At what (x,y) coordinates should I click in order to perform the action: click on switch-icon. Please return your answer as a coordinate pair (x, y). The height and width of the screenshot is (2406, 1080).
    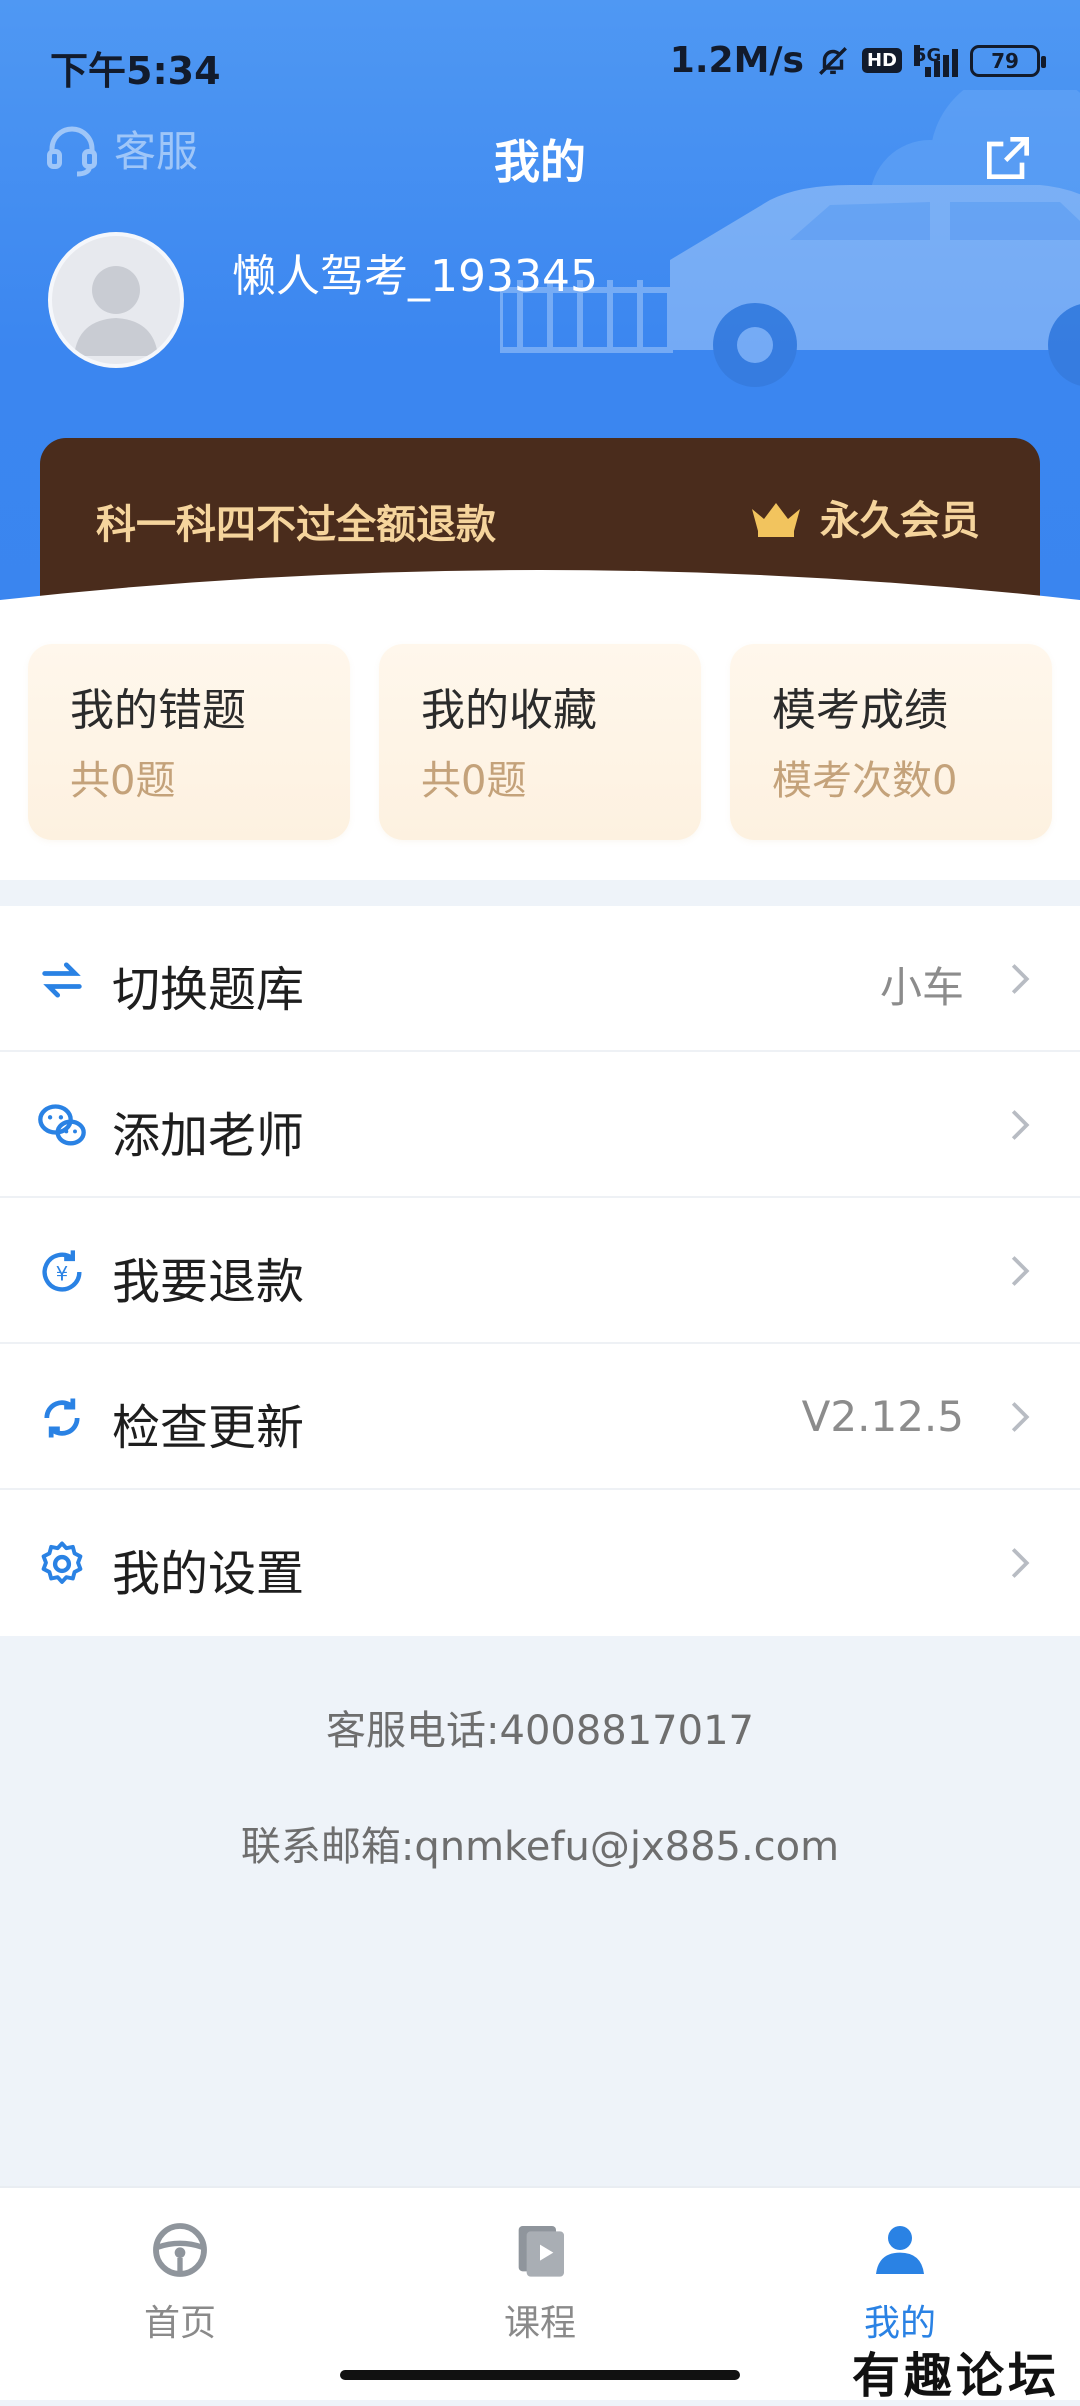
    Looking at the image, I should click on (62, 980).